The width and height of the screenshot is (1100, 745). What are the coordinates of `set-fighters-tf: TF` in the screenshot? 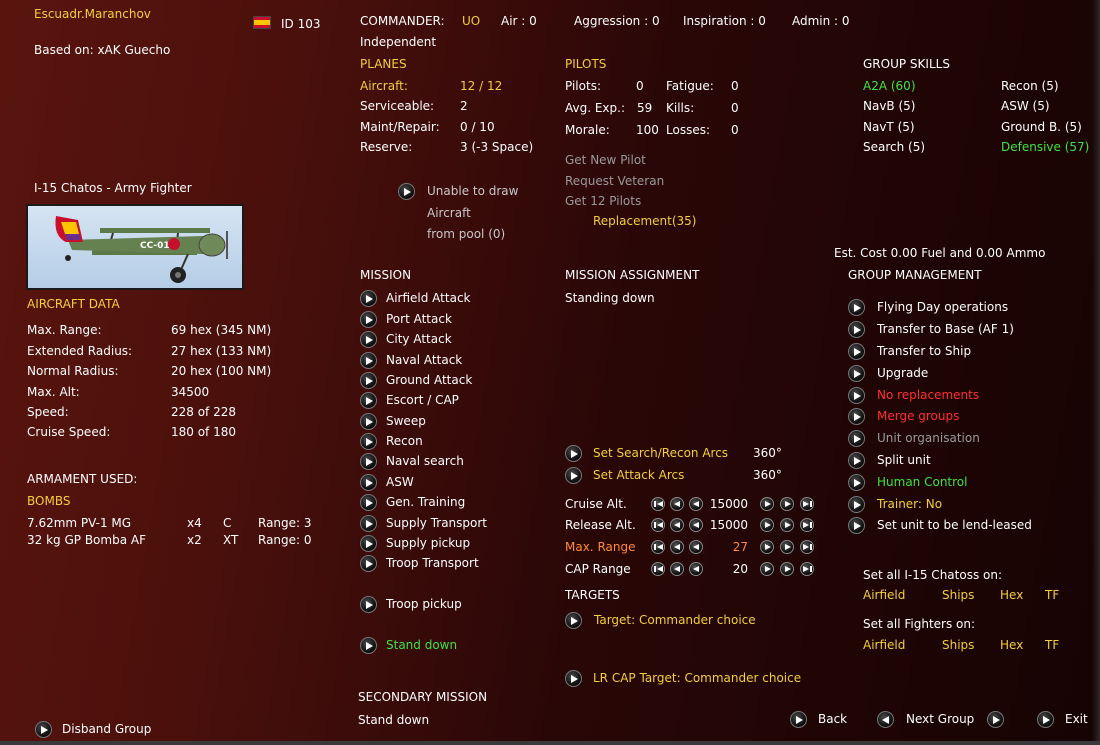 It's located at (1052, 645).